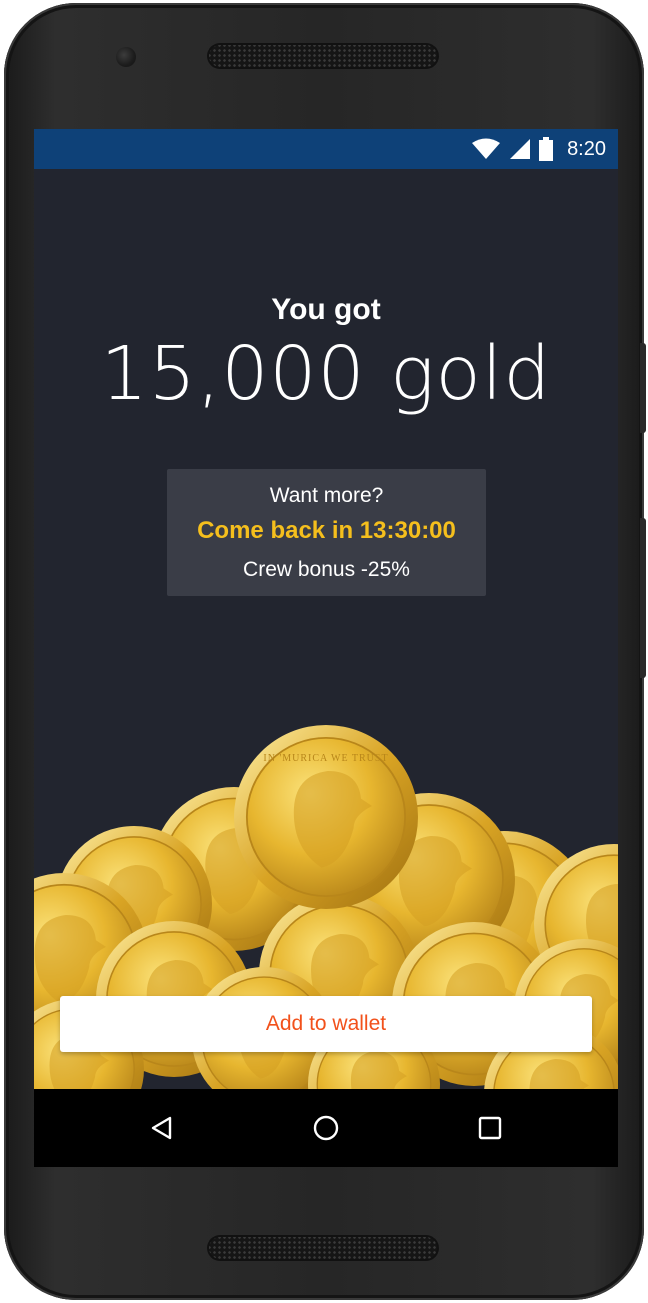 Image resolution: width=648 pixels, height=1303 pixels. I want to click on status-icons: 8:20, so click(538, 149).